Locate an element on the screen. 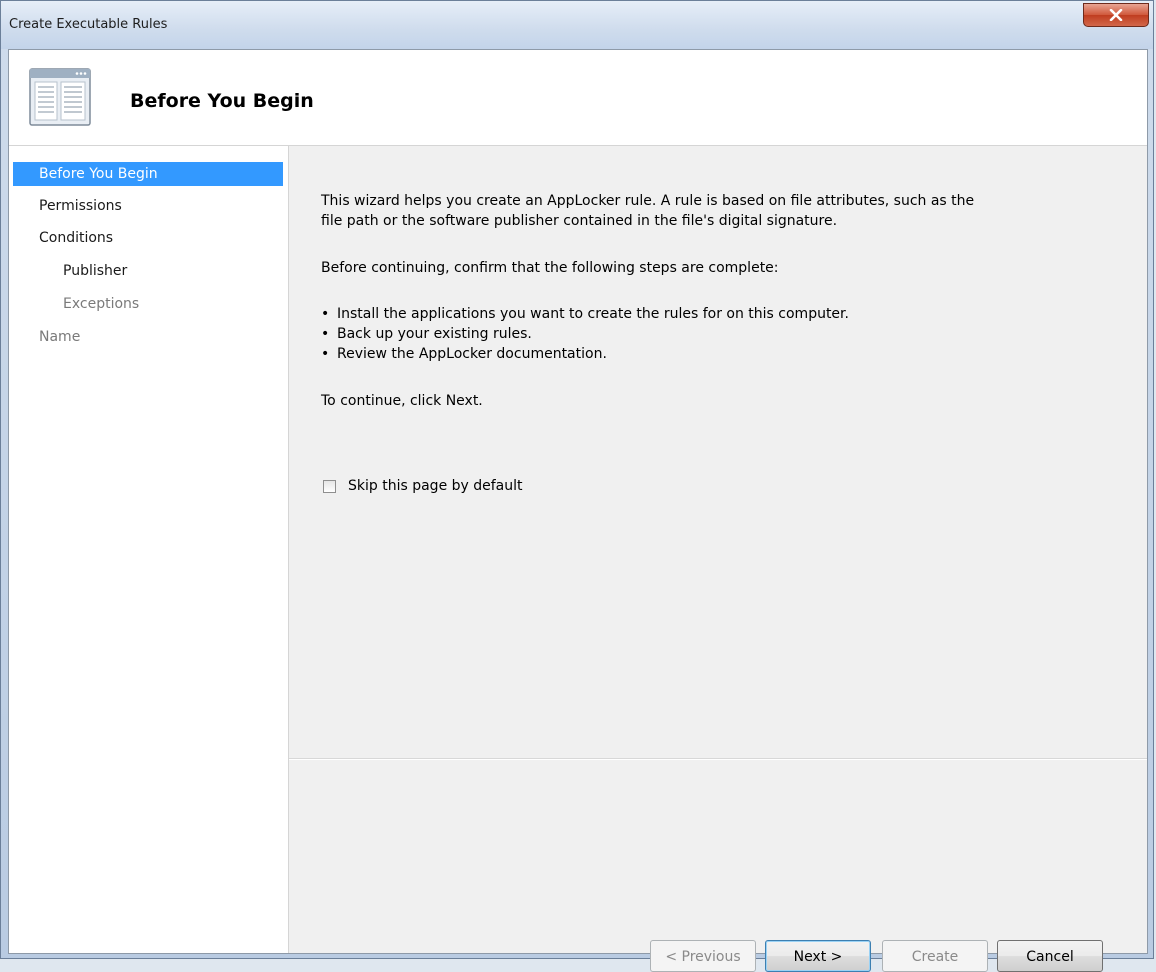  close-icon is located at coordinates (1116, 15).